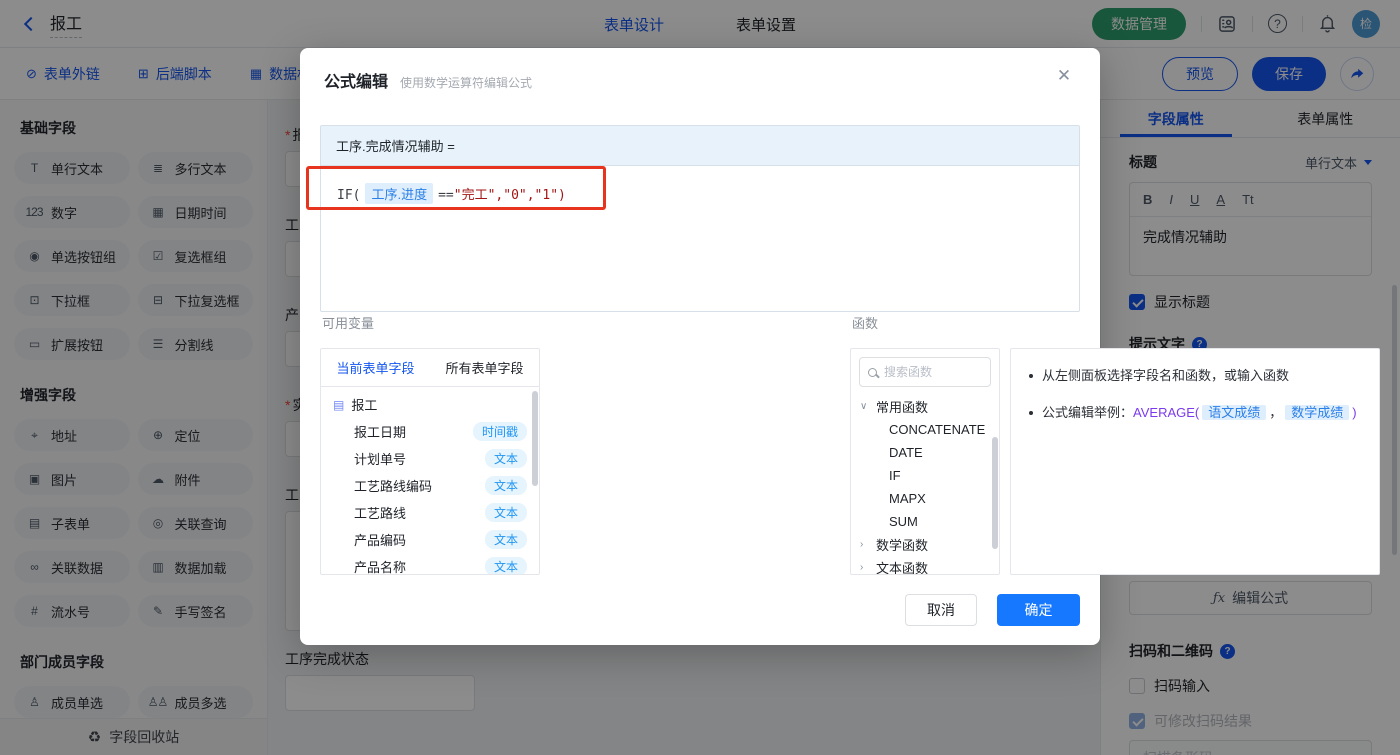 Image resolution: width=1400 pixels, height=755 pixels. What do you see at coordinates (446, 195) in the screenshot?
I see `formula-operator: ==` at bounding box center [446, 195].